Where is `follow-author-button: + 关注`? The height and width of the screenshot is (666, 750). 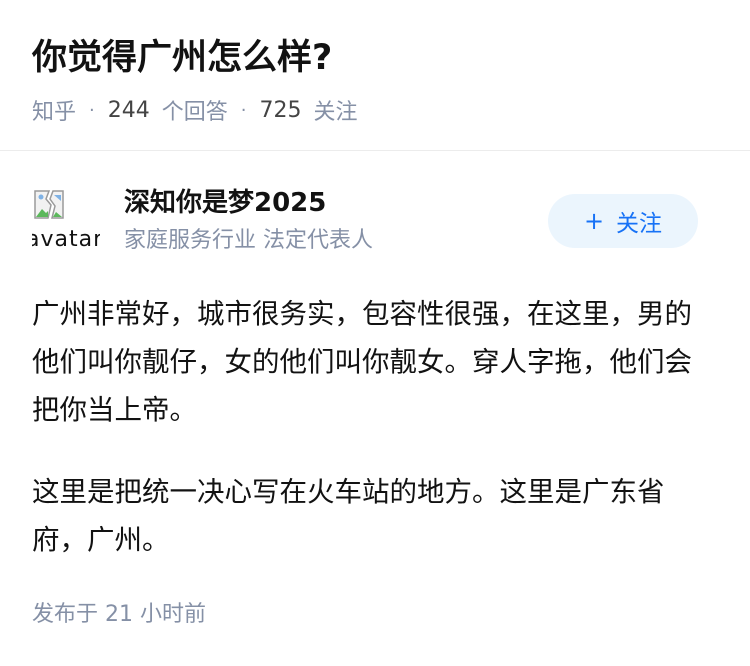 follow-author-button: + 关注 is located at coordinates (623, 221).